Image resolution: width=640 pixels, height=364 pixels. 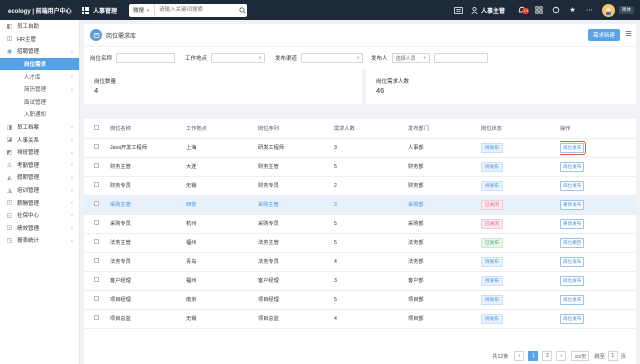 What do you see at coordinates (242, 10) in the screenshot?
I see `search-icon` at bounding box center [242, 10].